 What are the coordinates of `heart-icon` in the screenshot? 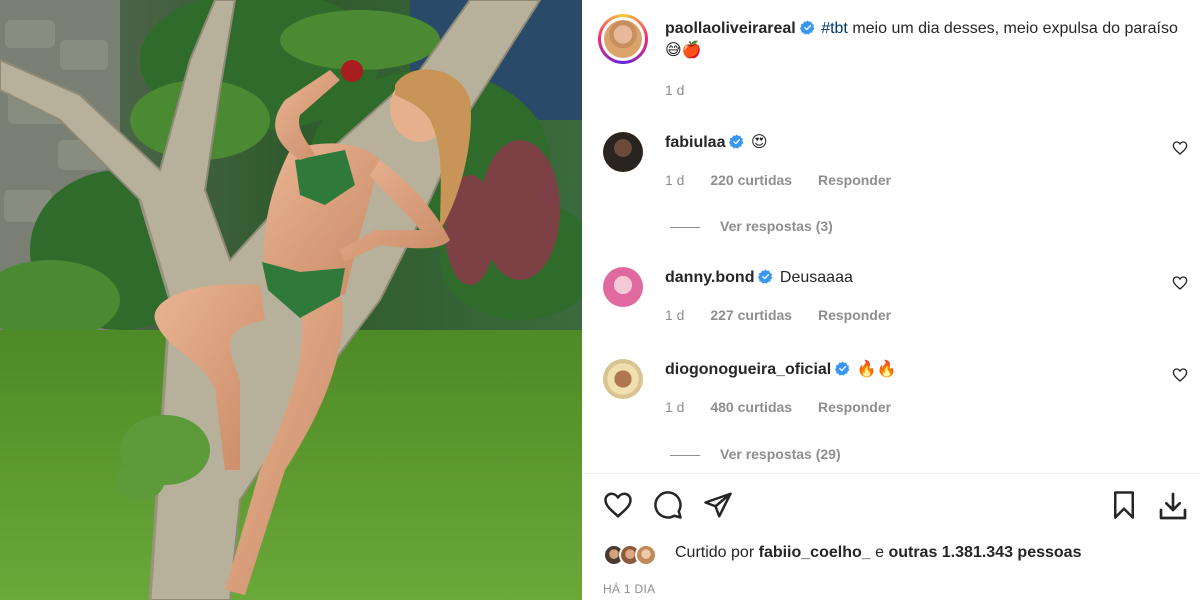 It's located at (618, 505).